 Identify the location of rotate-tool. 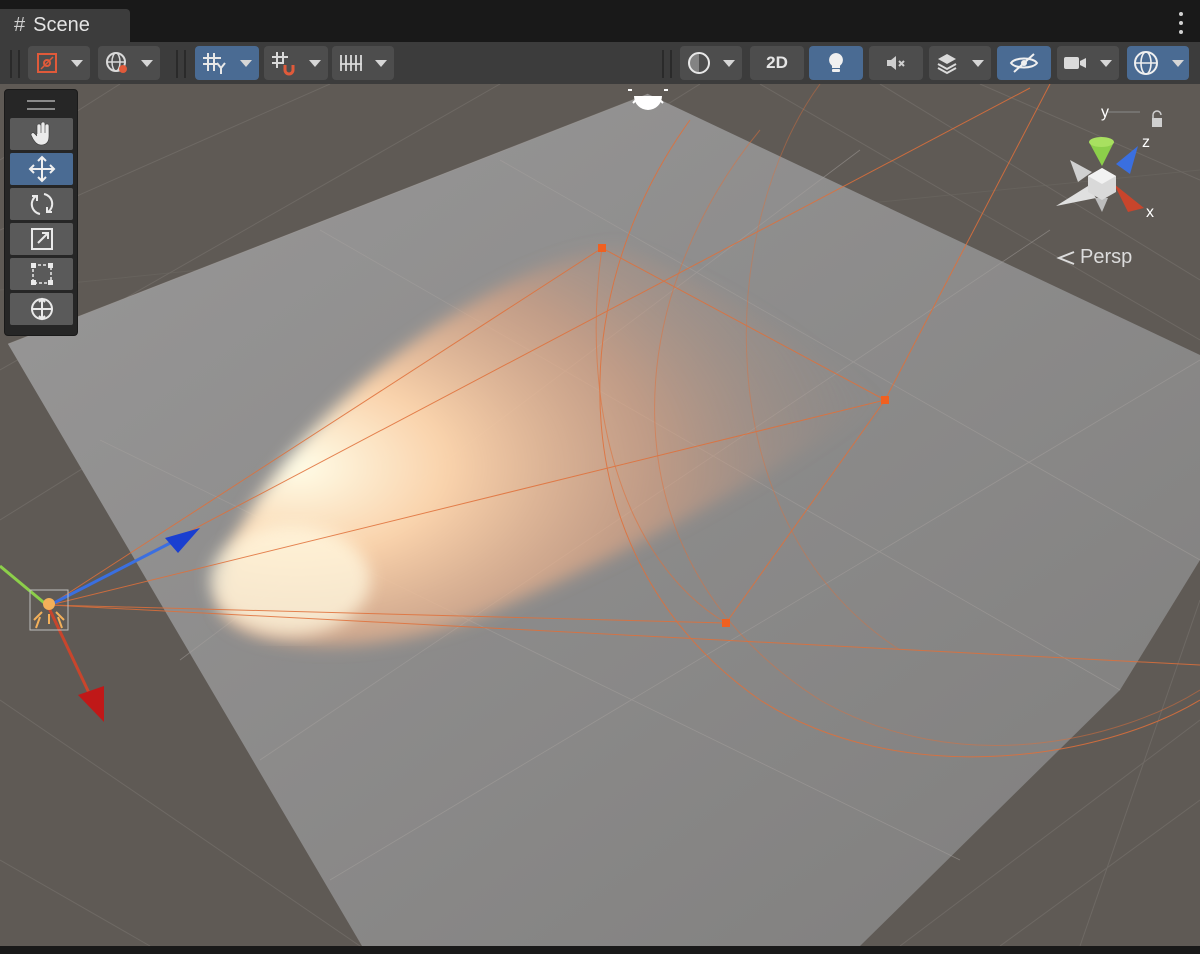
(41, 204).